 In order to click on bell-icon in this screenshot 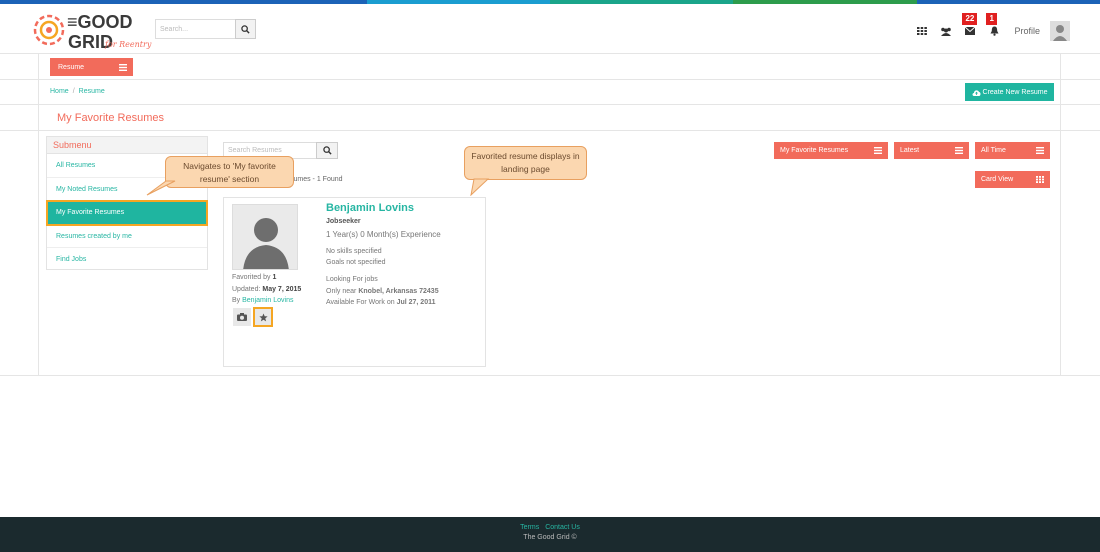, I will do `click(994, 31)`.